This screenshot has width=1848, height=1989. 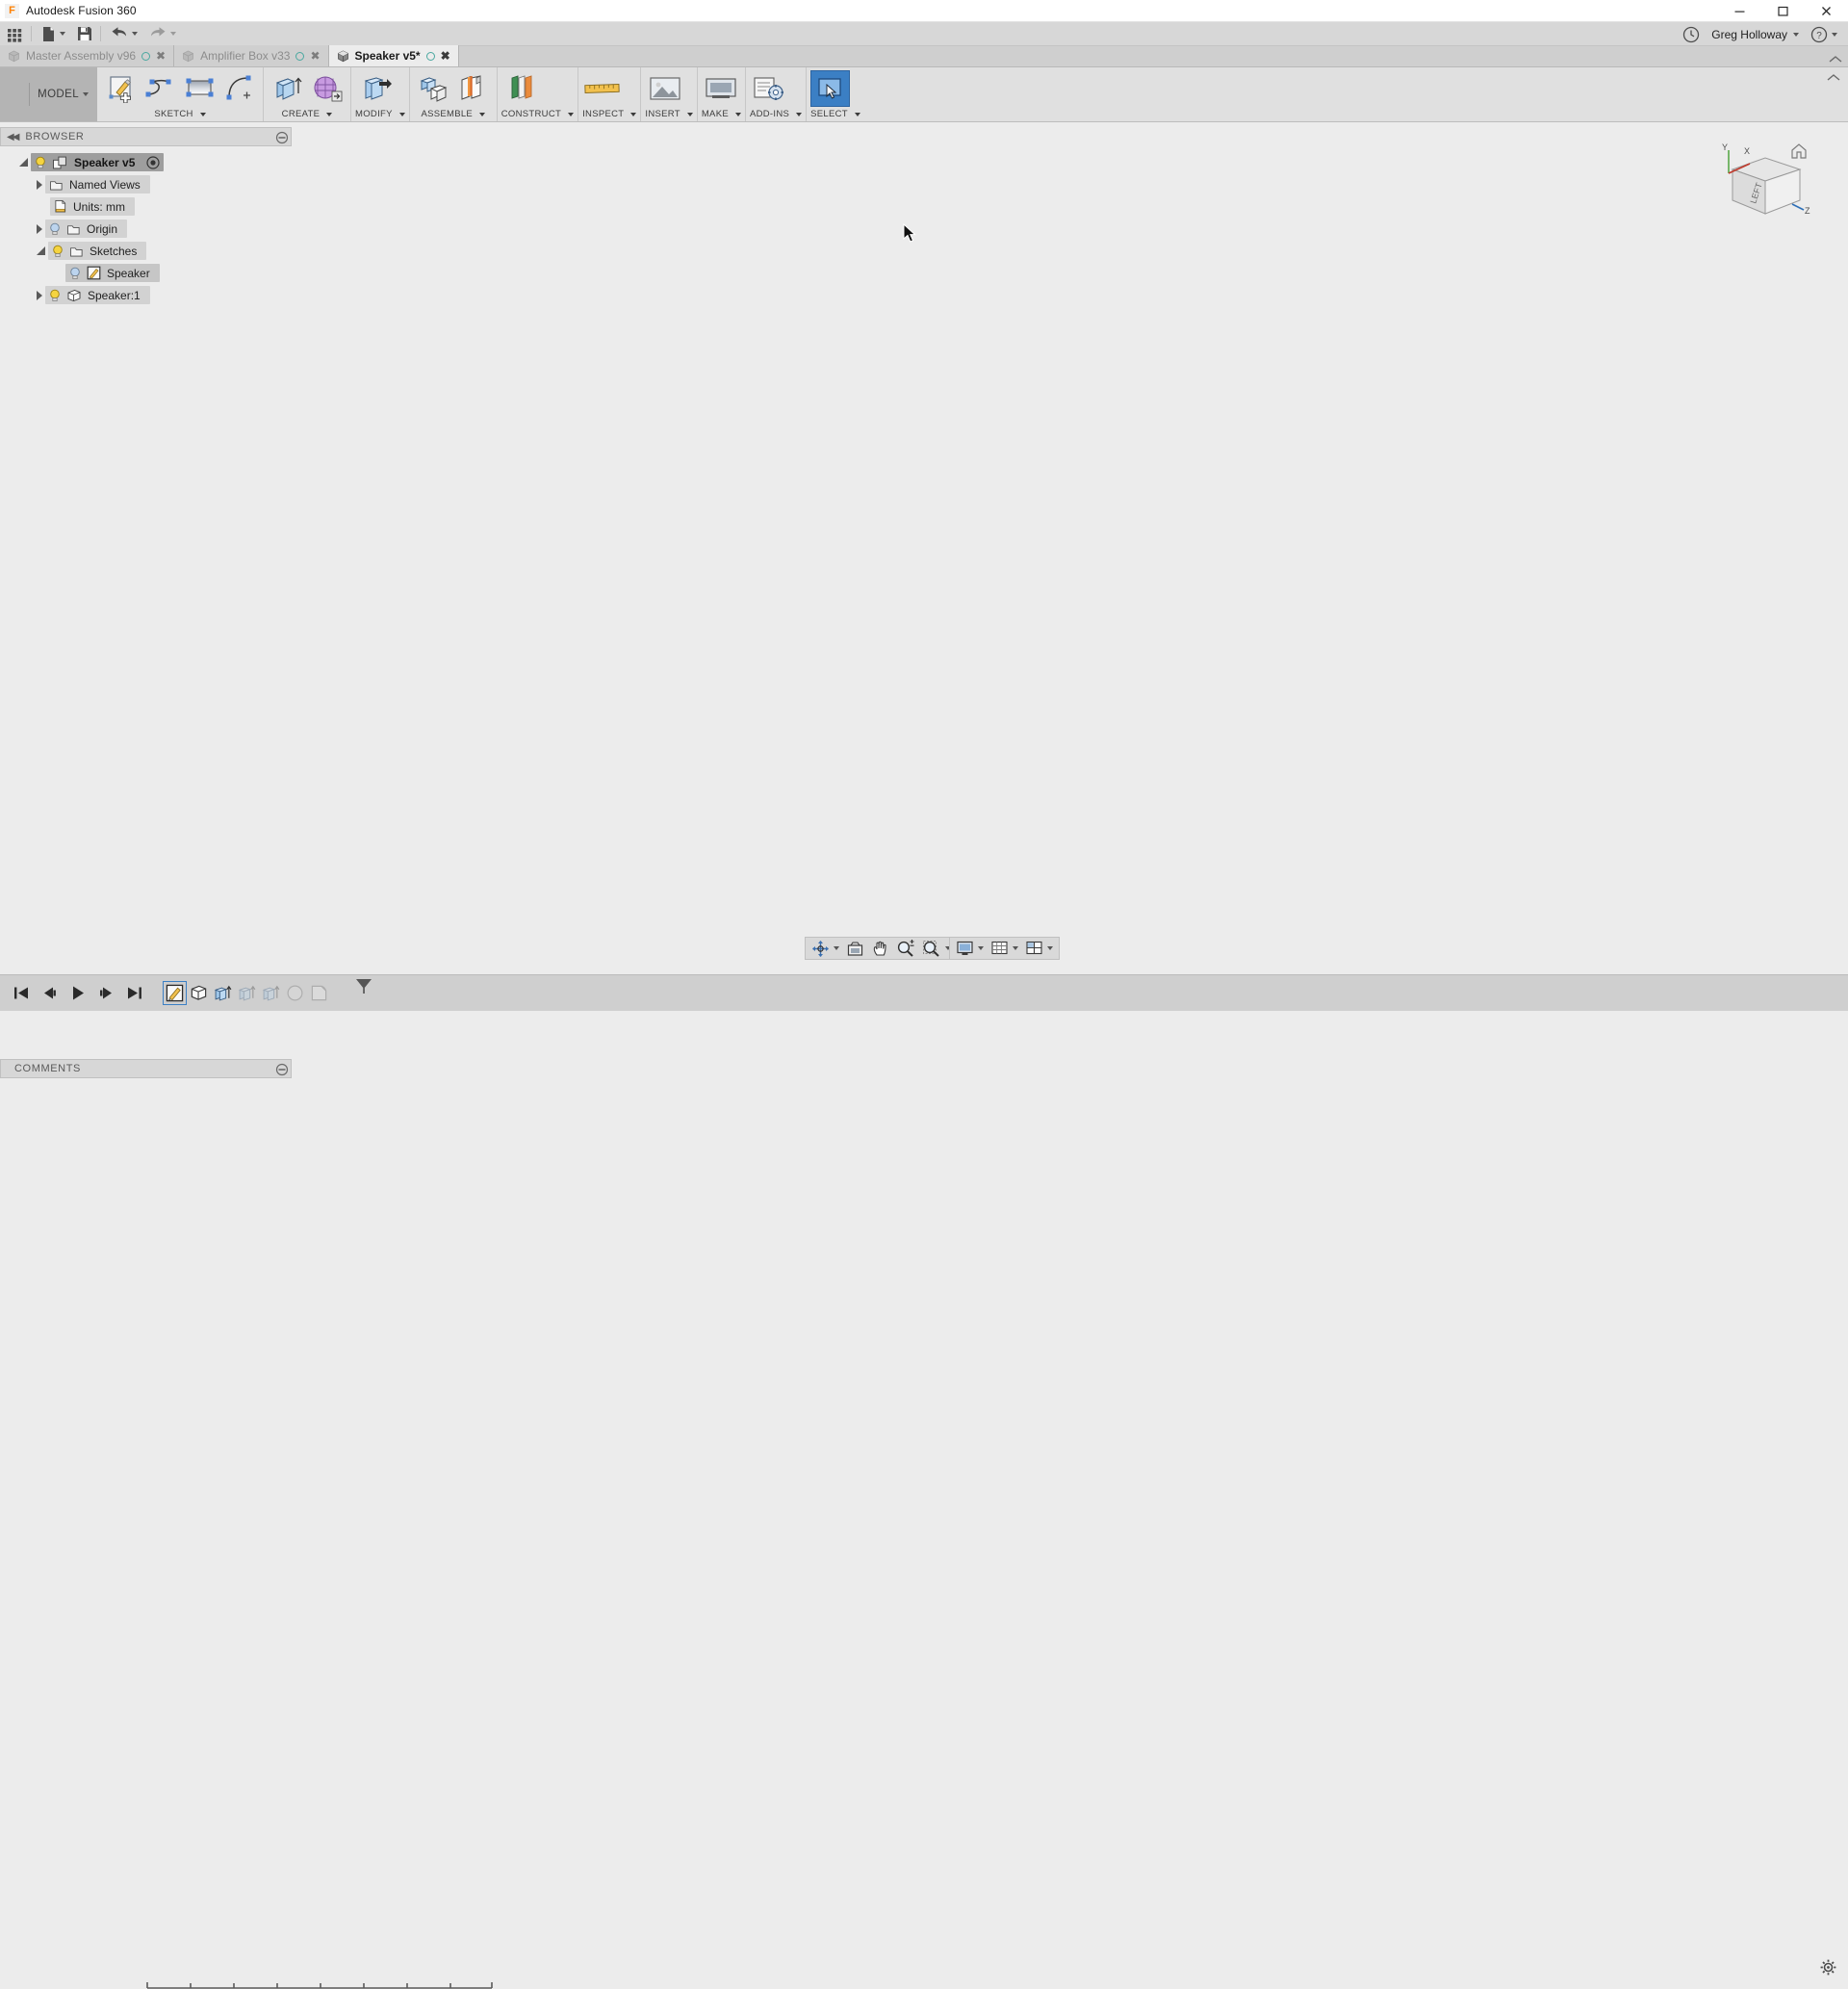 What do you see at coordinates (1765, 182) in the screenshot?
I see `view-cube: LEFT Y X Z` at bounding box center [1765, 182].